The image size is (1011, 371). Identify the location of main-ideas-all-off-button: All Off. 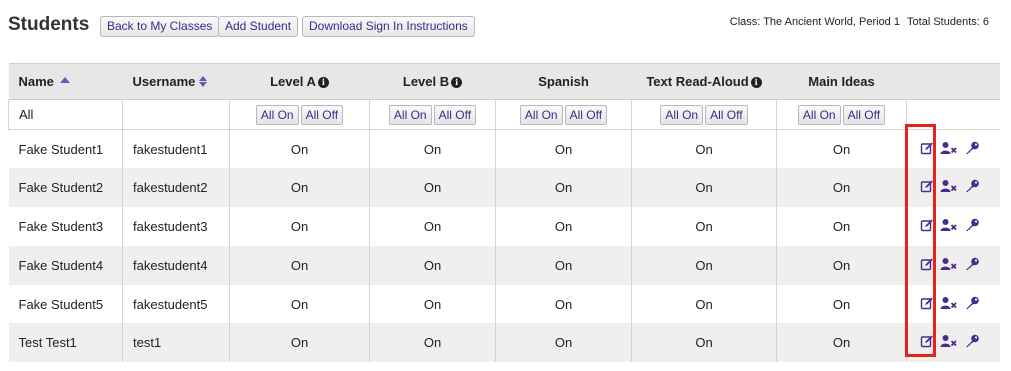
(864, 114).